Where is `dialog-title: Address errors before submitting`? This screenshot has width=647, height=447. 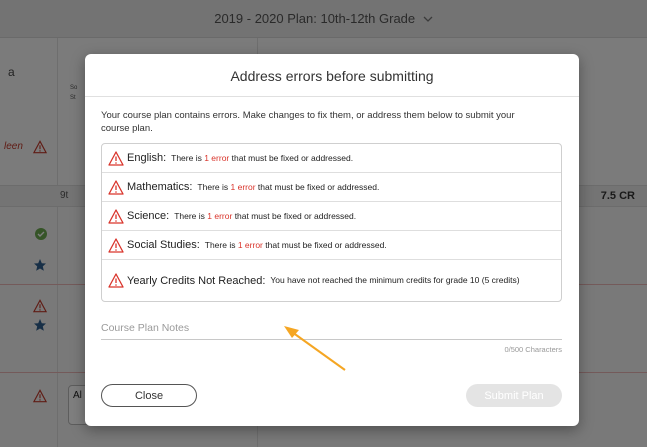
dialog-title: Address errors before submitting is located at coordinates (332, 76).